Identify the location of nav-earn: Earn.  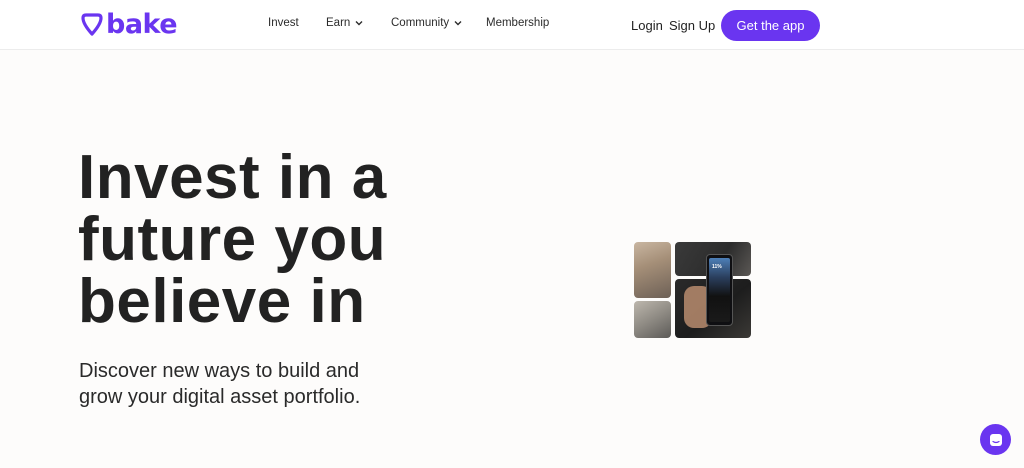
(344, 23).